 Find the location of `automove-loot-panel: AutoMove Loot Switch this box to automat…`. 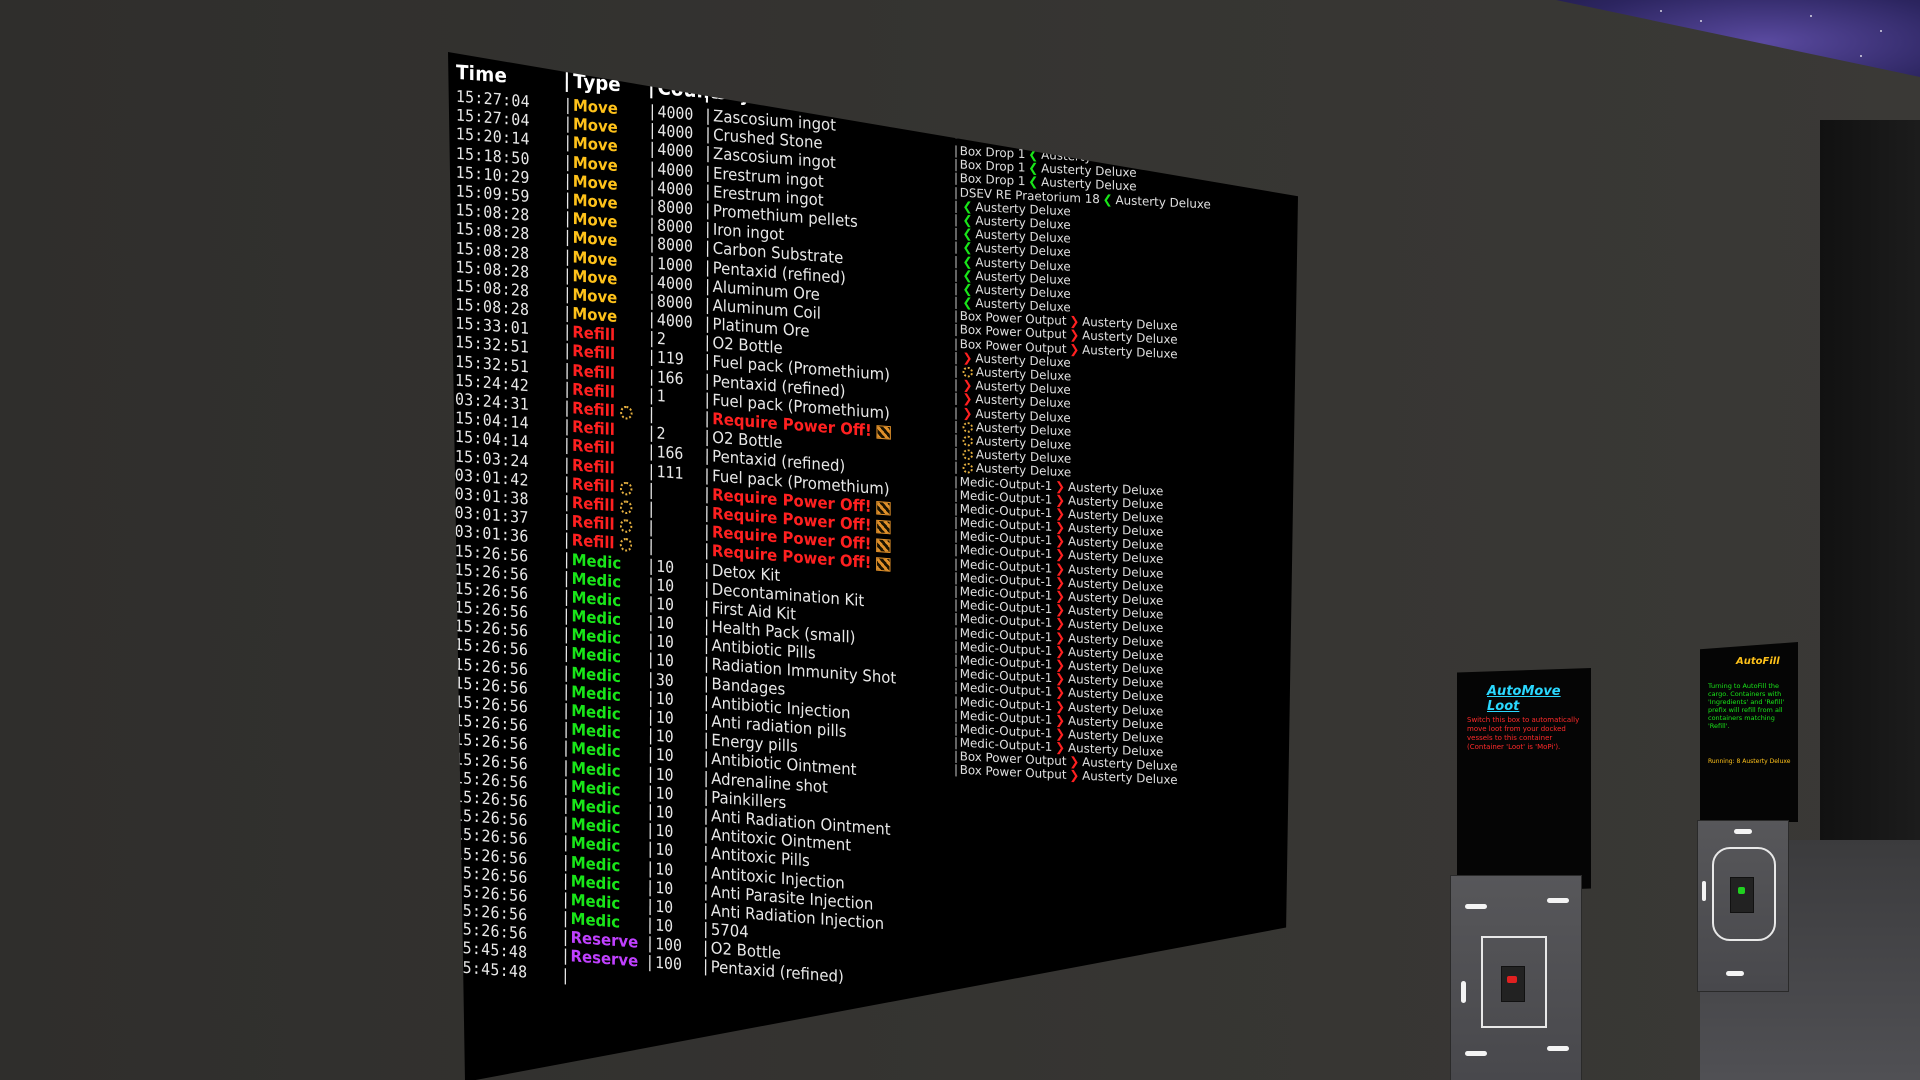

automove-loot-panel: AutoMove Loot Switch this box to automat… is located at coordinates (1524, 780).